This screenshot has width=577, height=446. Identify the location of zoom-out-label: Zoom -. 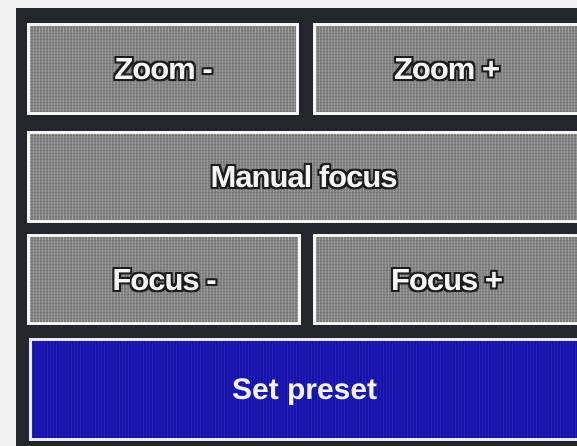
(163, 68).